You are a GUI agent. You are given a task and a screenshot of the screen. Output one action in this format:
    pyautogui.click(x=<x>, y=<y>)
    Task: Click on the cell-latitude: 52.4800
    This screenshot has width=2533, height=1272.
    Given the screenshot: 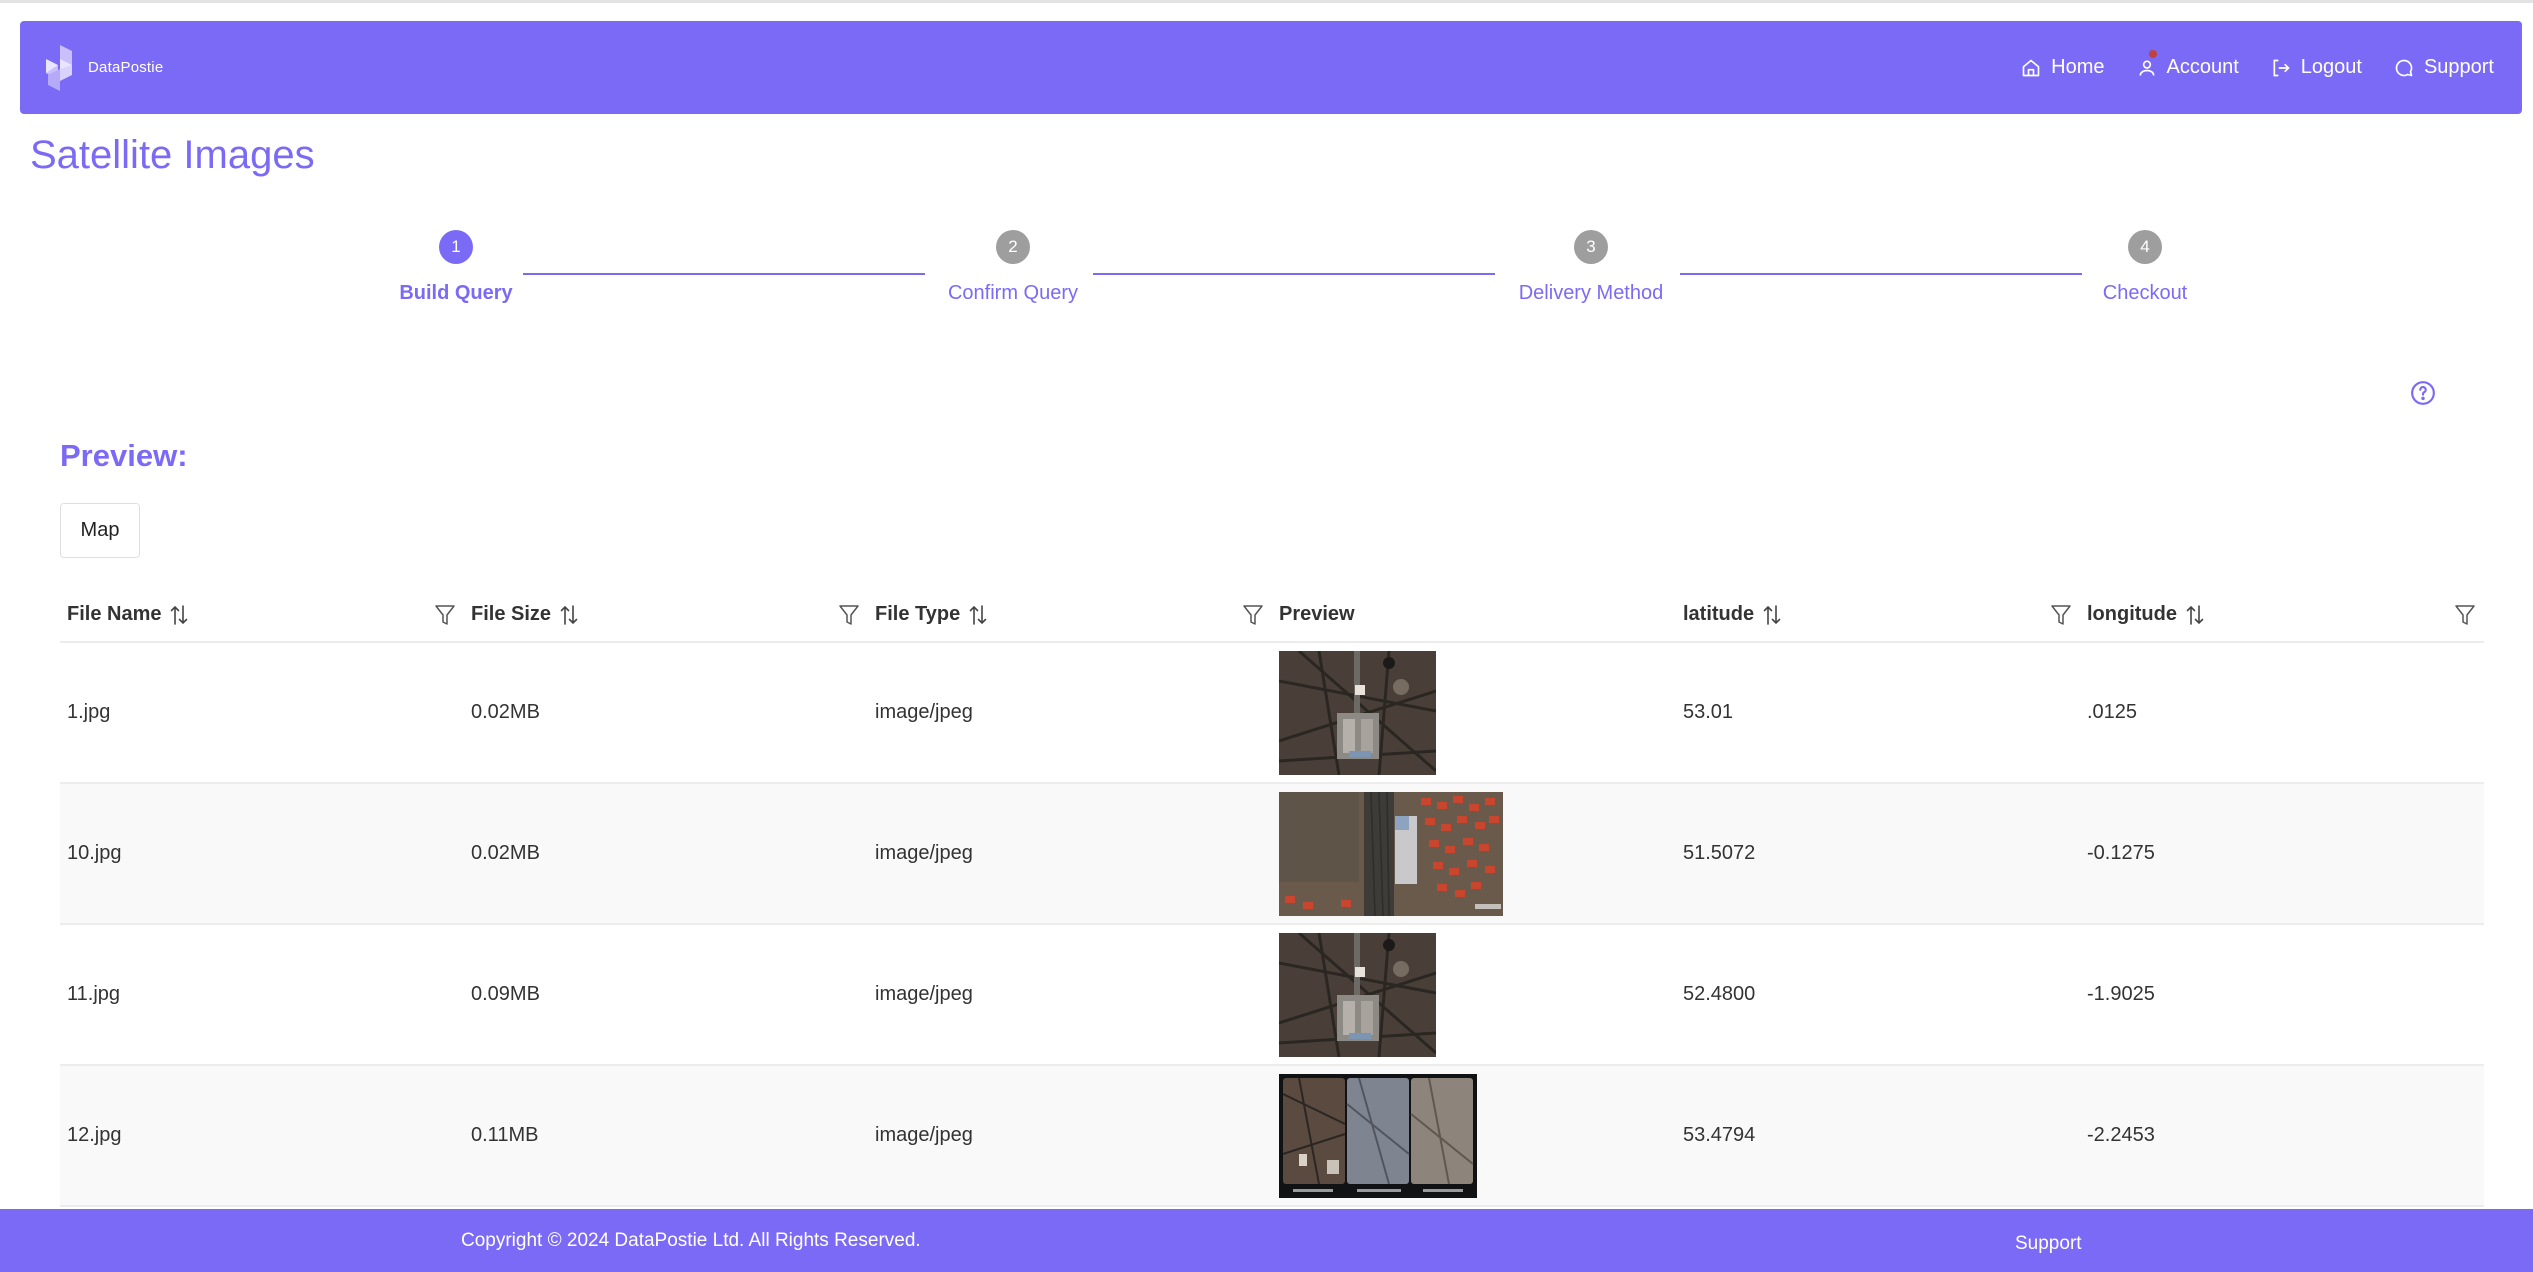 What is the action you would take?
    pyautogui.click(x=1719, y=994)
    